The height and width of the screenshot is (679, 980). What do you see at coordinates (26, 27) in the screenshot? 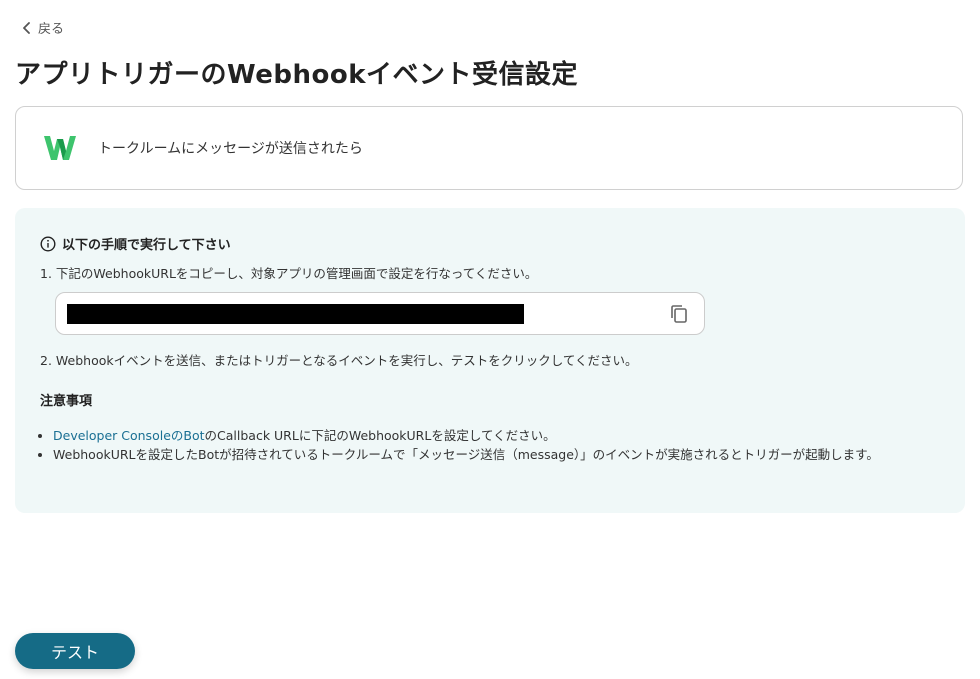
I see `chevron-left-icon` at bounding box center [26, 27].